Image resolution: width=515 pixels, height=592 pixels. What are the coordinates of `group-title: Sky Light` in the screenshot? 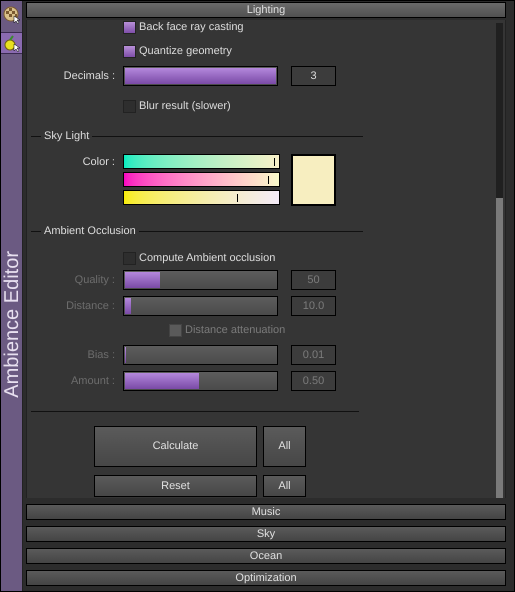 It's located at (66, 136).